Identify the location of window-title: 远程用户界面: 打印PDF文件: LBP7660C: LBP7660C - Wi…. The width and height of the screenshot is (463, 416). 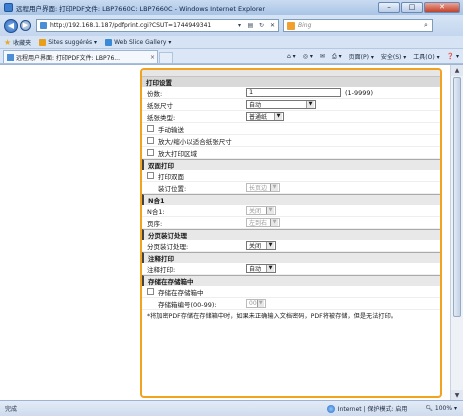
(141, 8).